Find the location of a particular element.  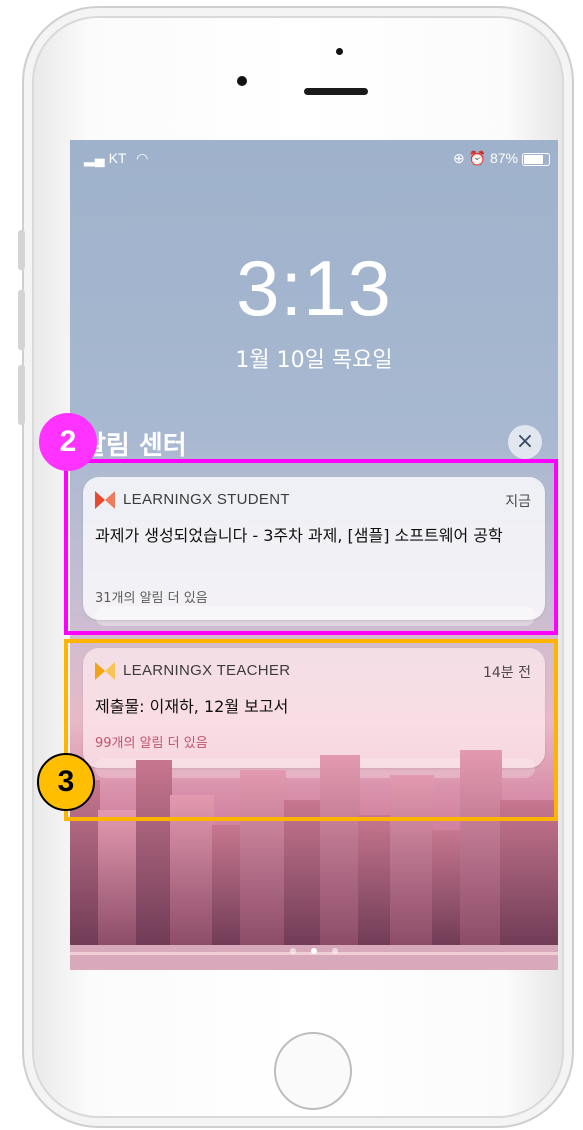

clear-notifications-button: × is located at coordinates (525, 442).